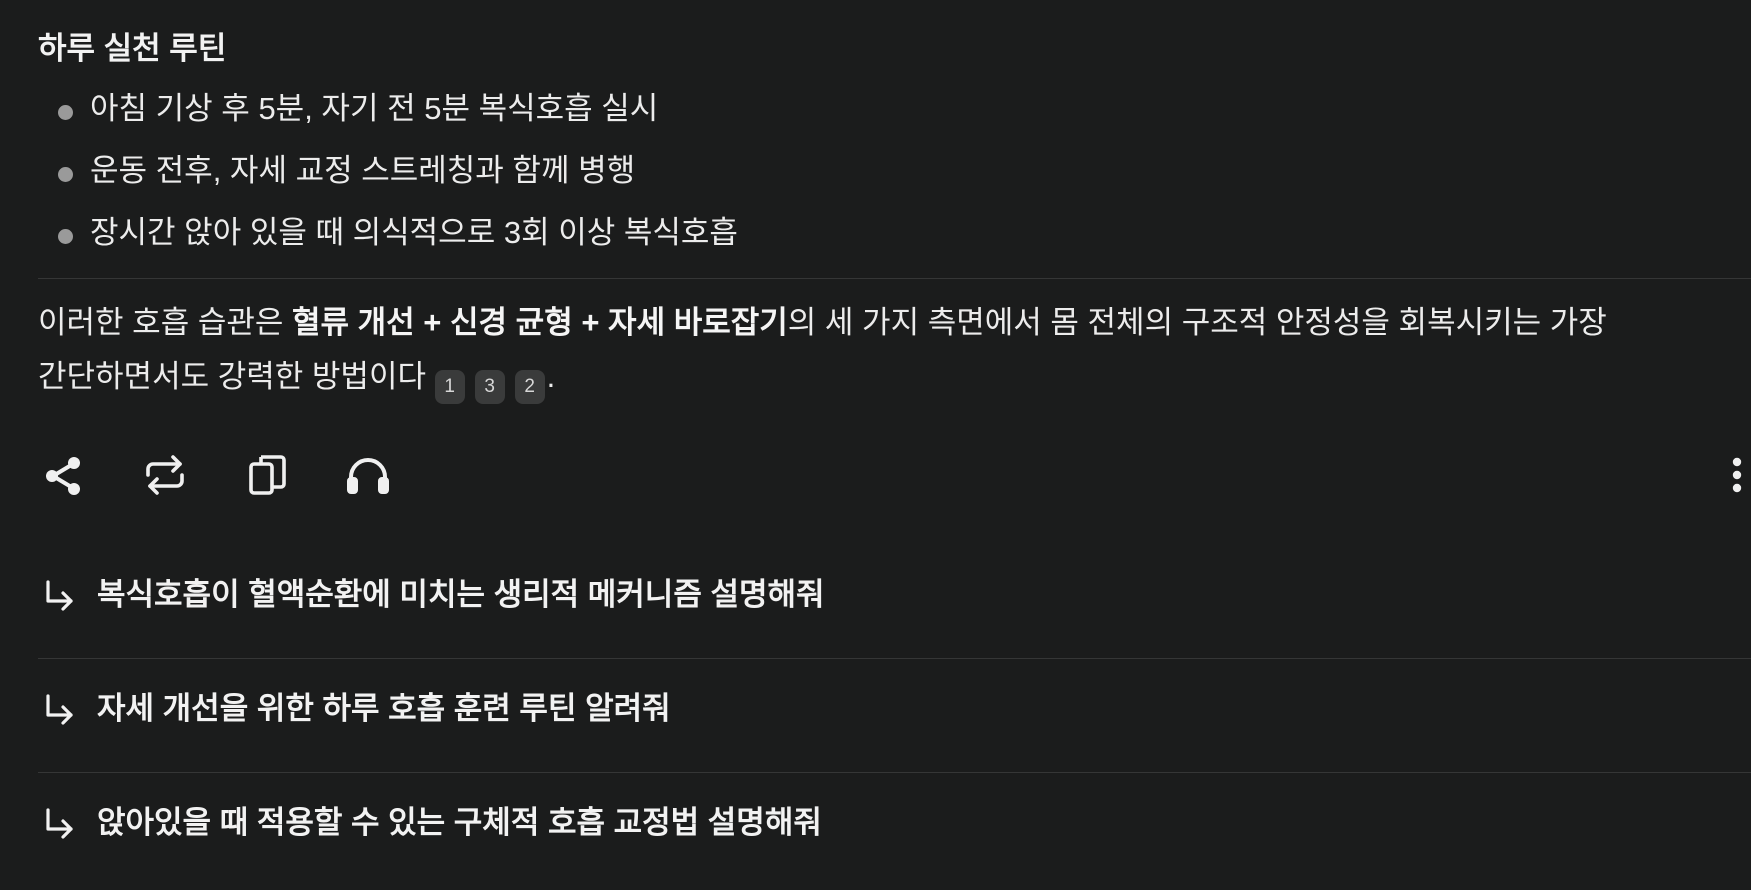  Describe the element at coordinates (132, 48) in the screenshot. I see `section-title: 하루 실천 루틴` at that location.